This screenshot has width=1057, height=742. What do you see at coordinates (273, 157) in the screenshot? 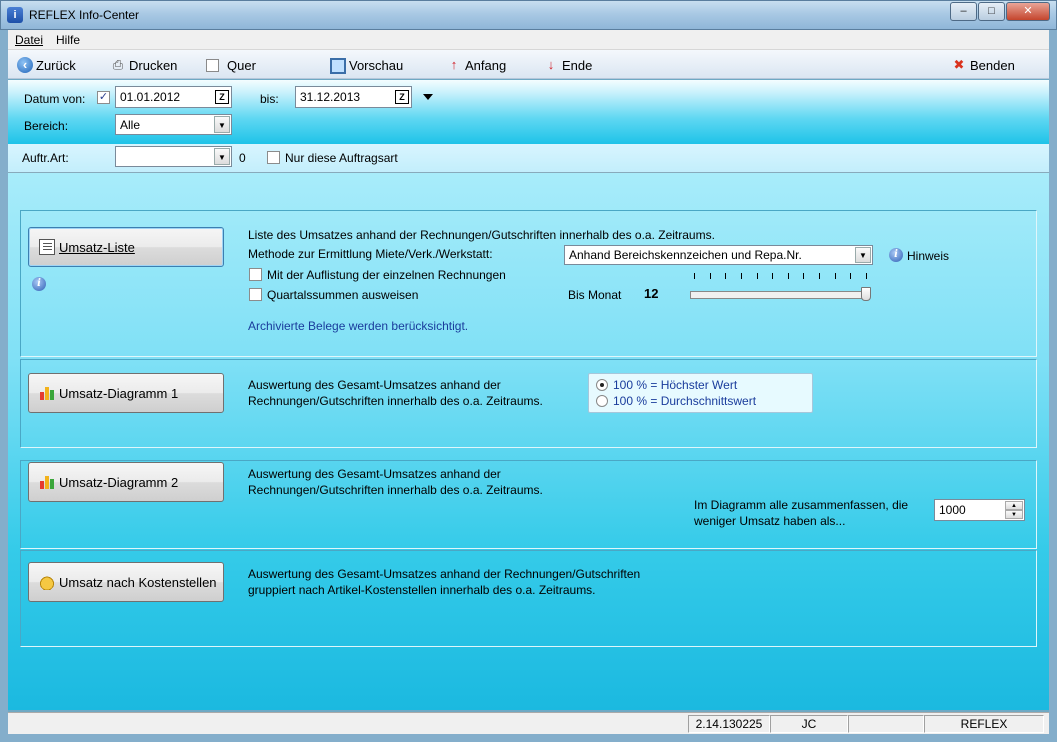
I see `only-this-type-checkbox` at bounding box center [273, 157].